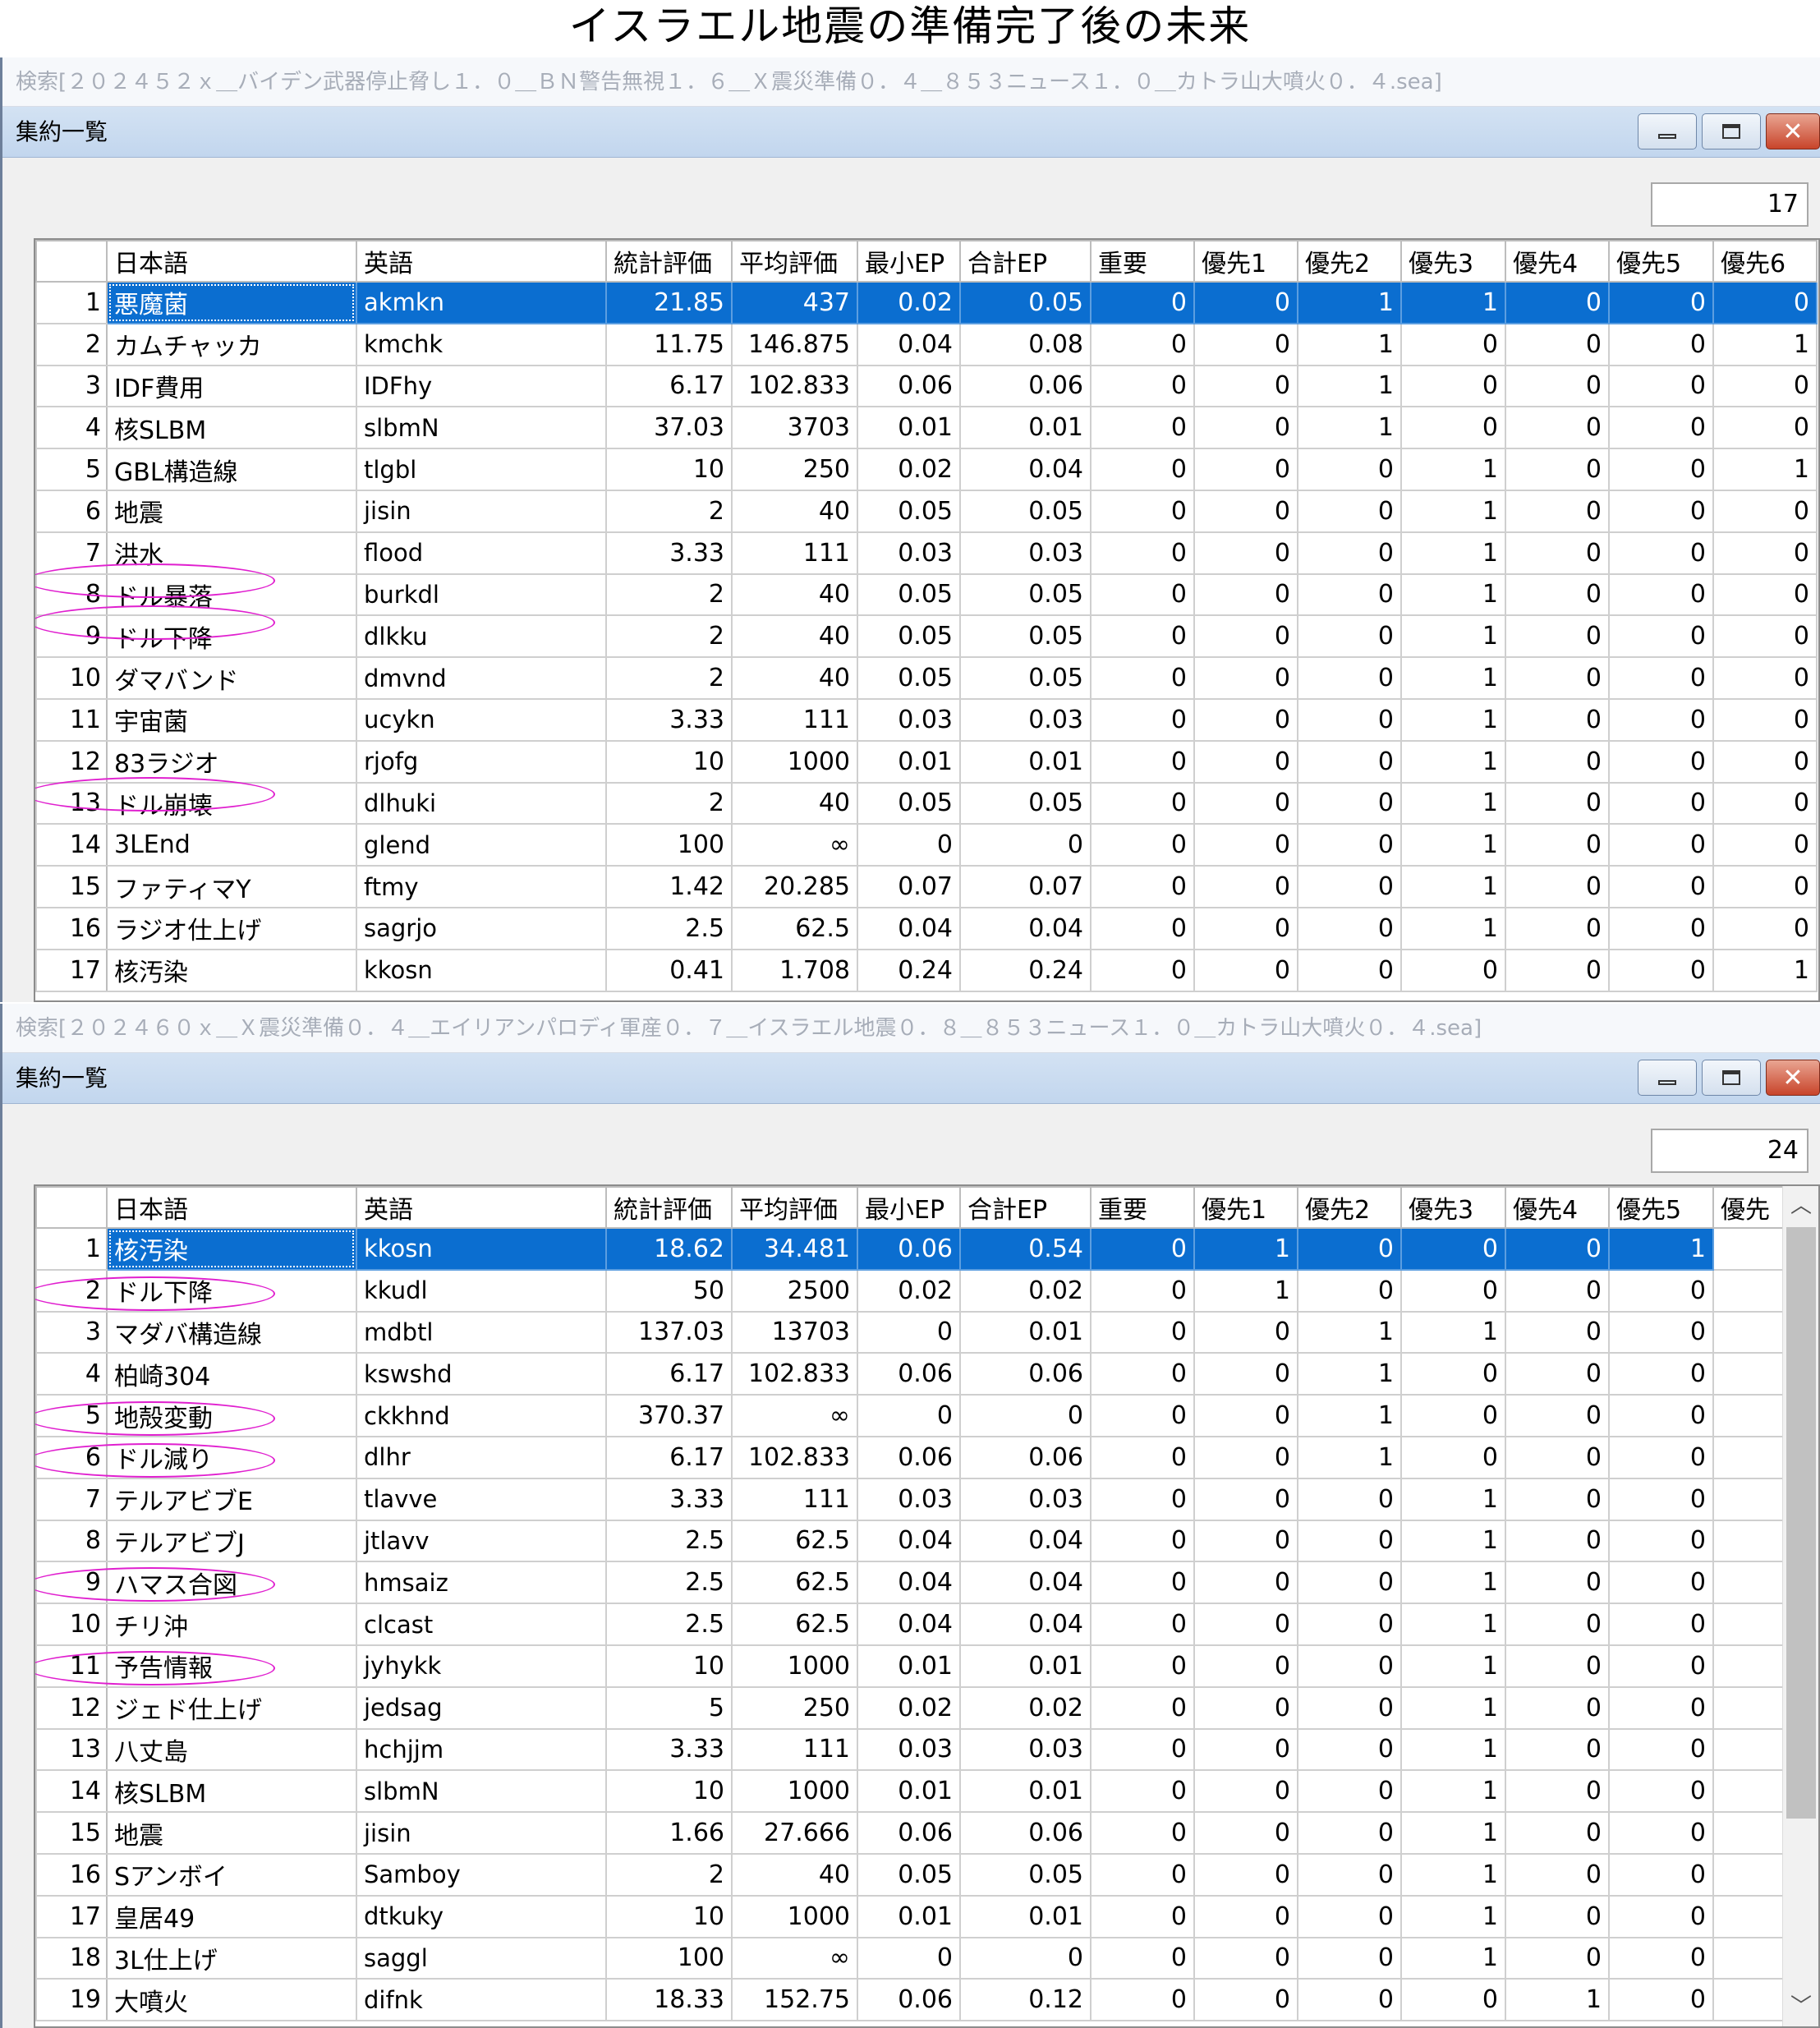 Image resolution: width=1820 pixels, height=2028 pixels. Describe the element at coordinates (926, 845) in the screenshot. I see `table-row: 14 3LEnd glend 100 ∞ 0 0 0 0 0 1 0 0 0` at that location.